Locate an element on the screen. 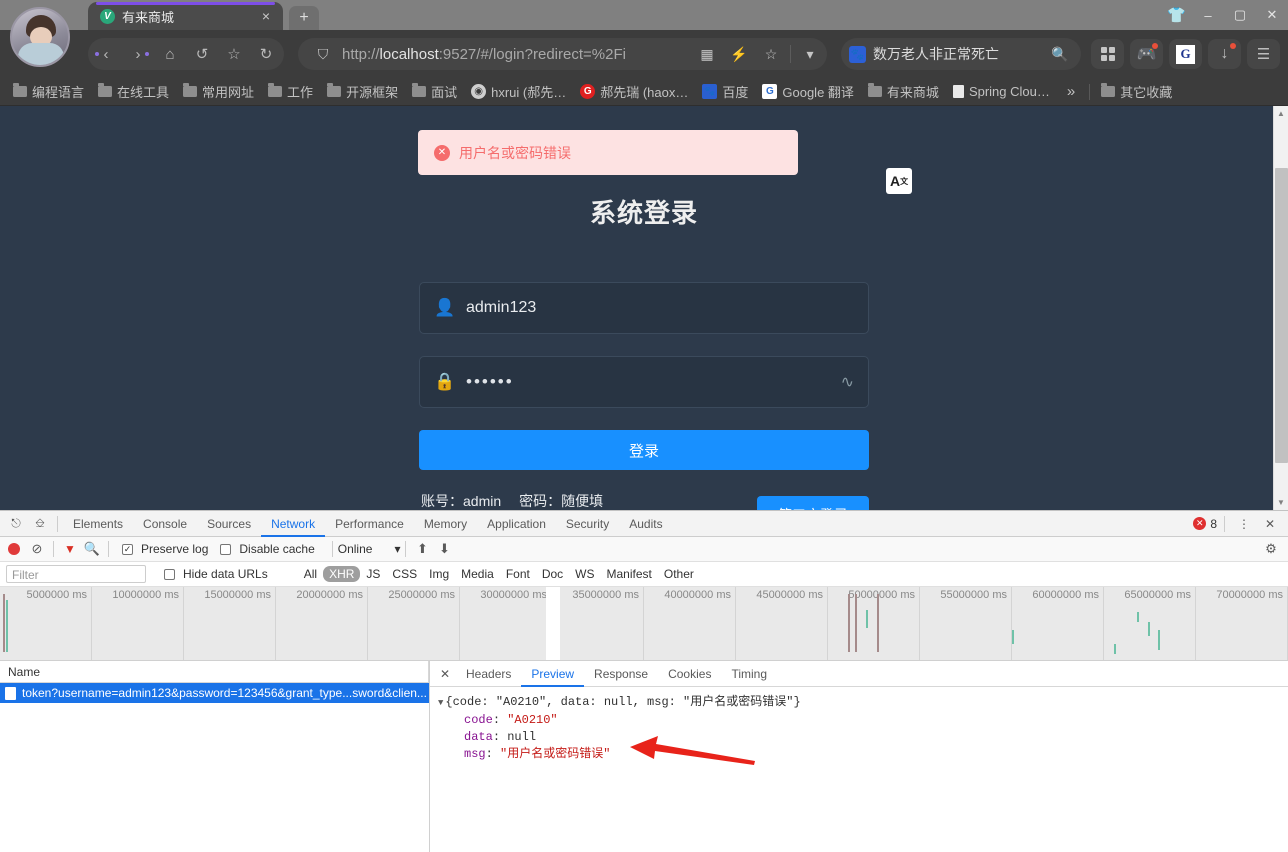 Image resolution: width=1288 pixels, height=852 pixels. bookmark-item: 开源框架 is located at coordinates (362, 91).